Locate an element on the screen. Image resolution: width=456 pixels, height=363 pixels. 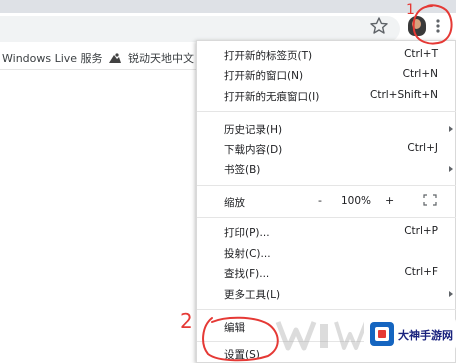
fullscreen-icon is located at coordinates (430, 200).